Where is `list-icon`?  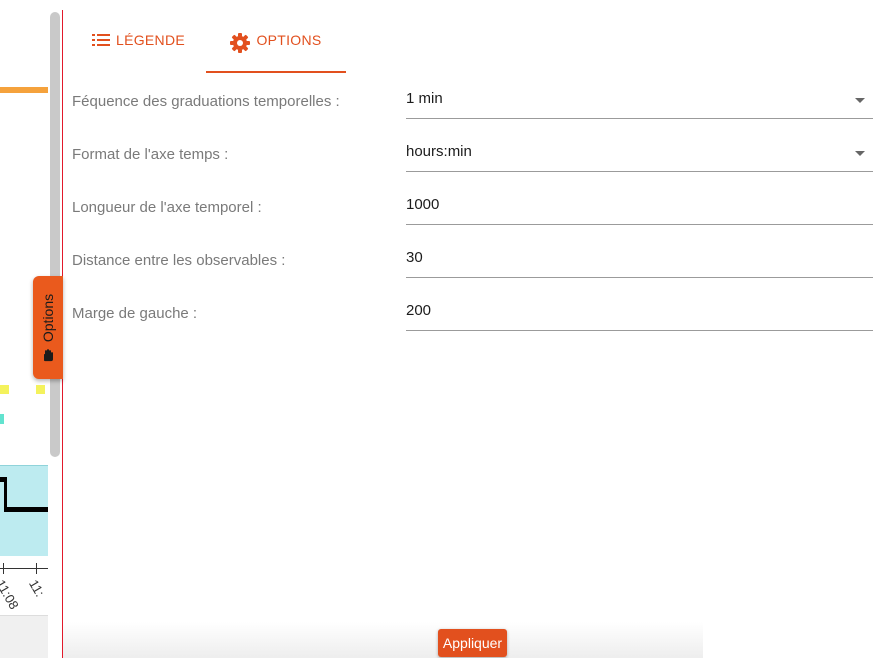 list-icon is located at coordinates (101, 40).